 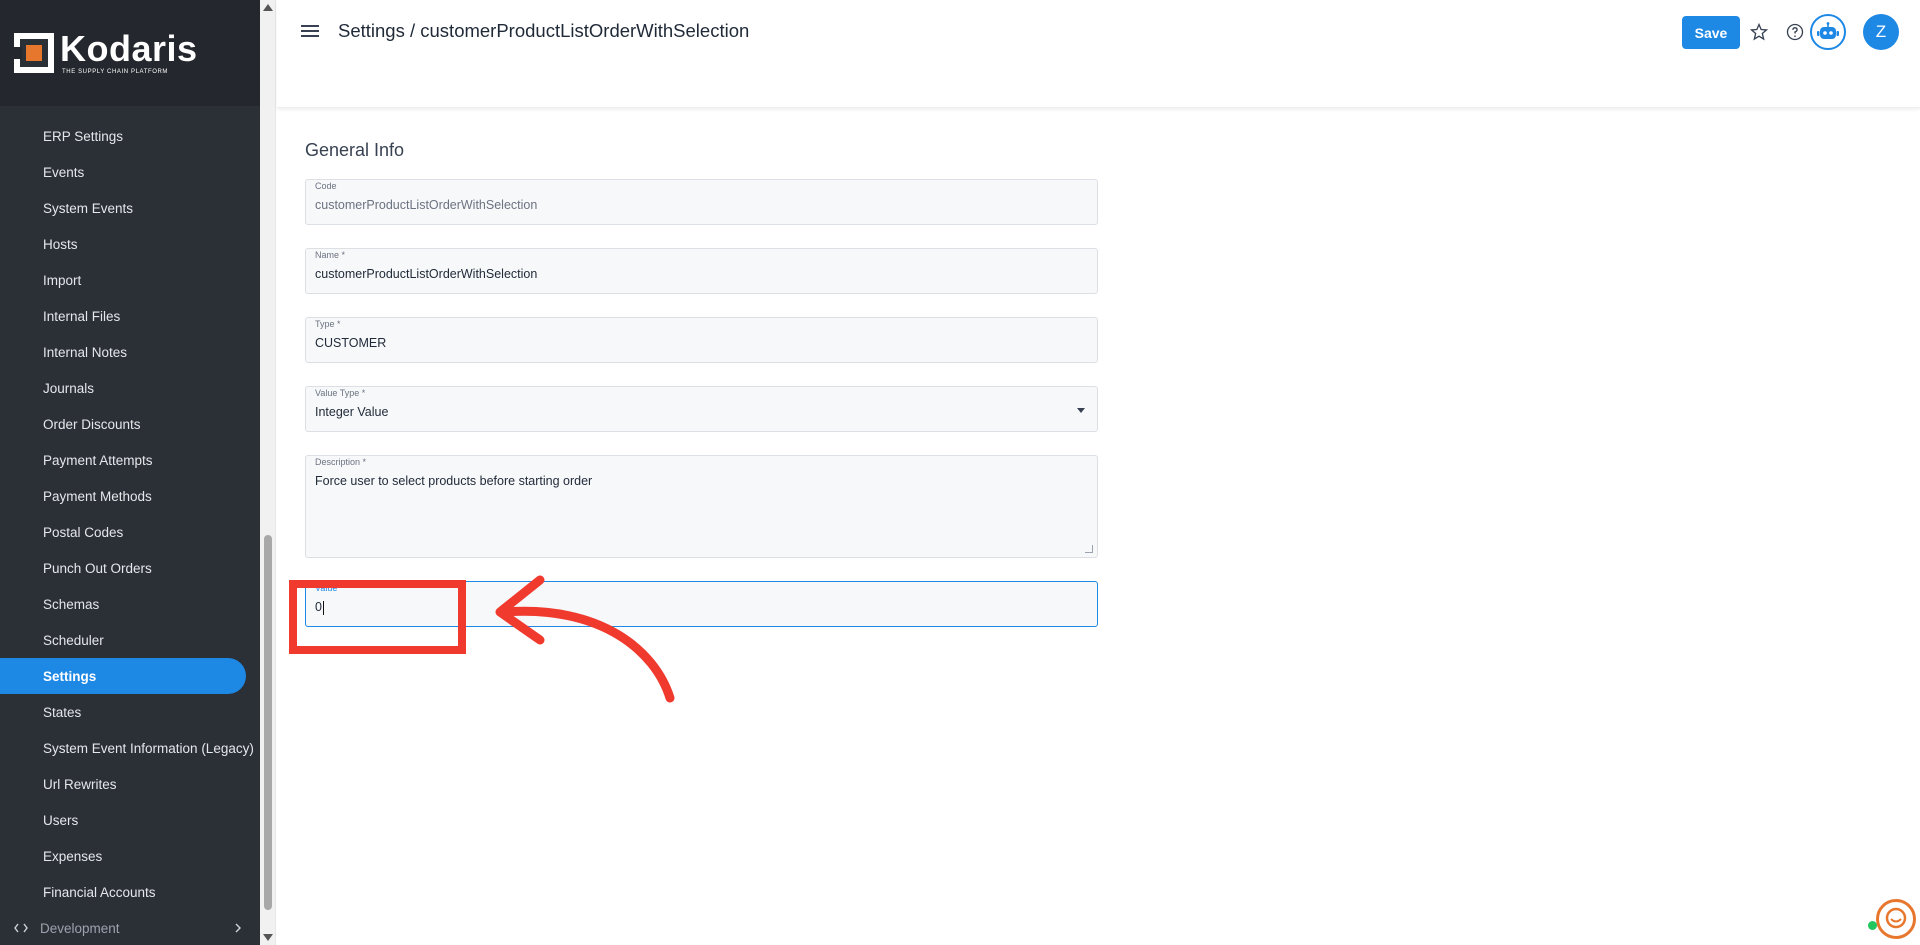 What do you see at coordinates (80, 784) in the screenshot?
I see `sidebar-item-label: Url Rewrites` at bounding box center [80, 784].